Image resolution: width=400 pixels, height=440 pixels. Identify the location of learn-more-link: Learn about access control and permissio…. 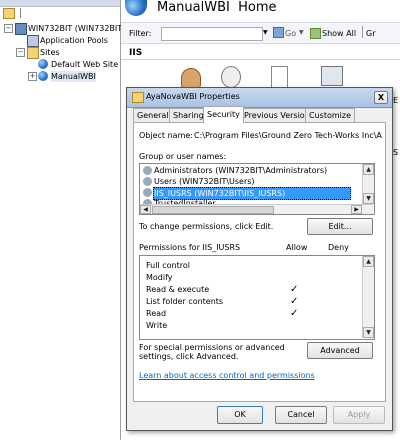
(227, 375).